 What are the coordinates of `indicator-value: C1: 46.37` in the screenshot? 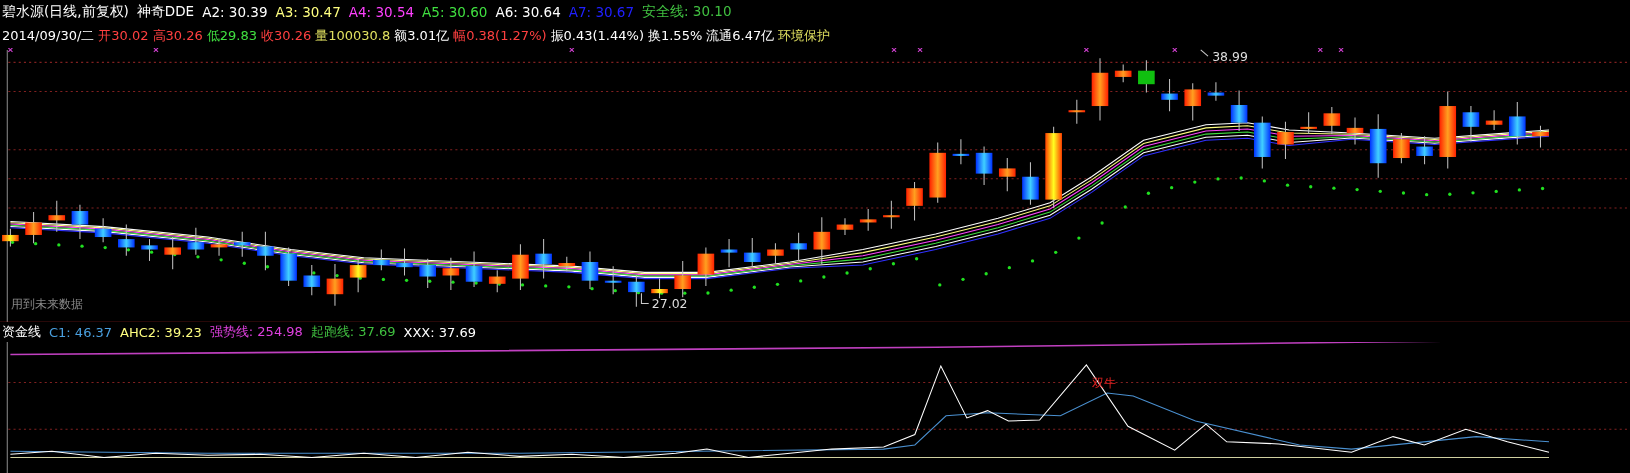 It's located at (81, 332).